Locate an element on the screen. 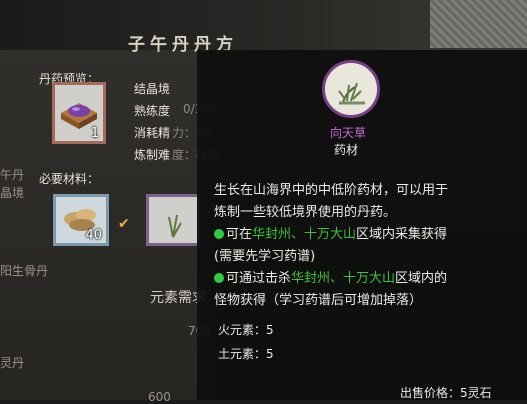 This screenshot has height=404, width=527. bg-text-7: 600 is located at coordinates (159, 397).